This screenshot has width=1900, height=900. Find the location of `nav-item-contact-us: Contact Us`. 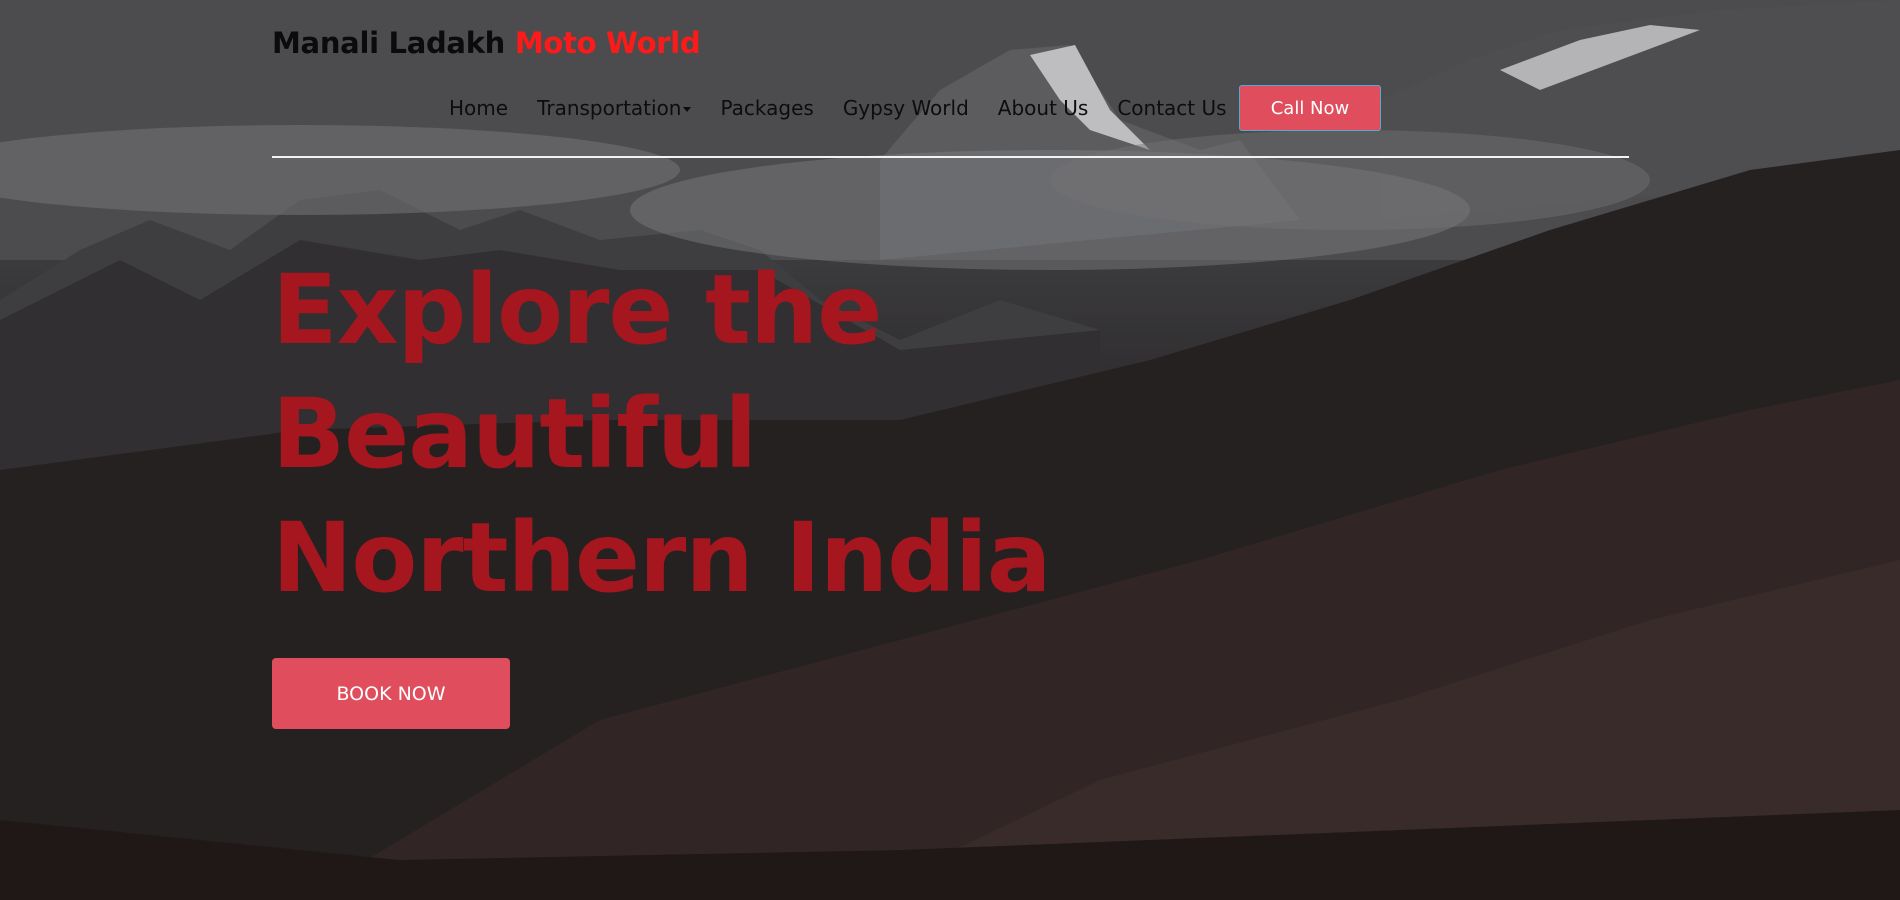

nav-item-contact-us: Contact Us is located at coordinates (1171, 108).